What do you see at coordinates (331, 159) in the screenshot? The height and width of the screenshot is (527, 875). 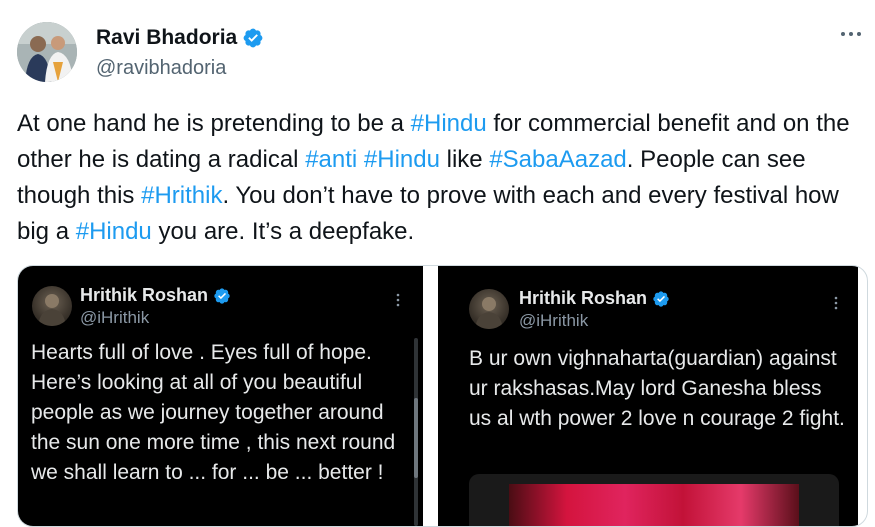 I see `hashtag-link: #anti` at bounding box center [331, 159].